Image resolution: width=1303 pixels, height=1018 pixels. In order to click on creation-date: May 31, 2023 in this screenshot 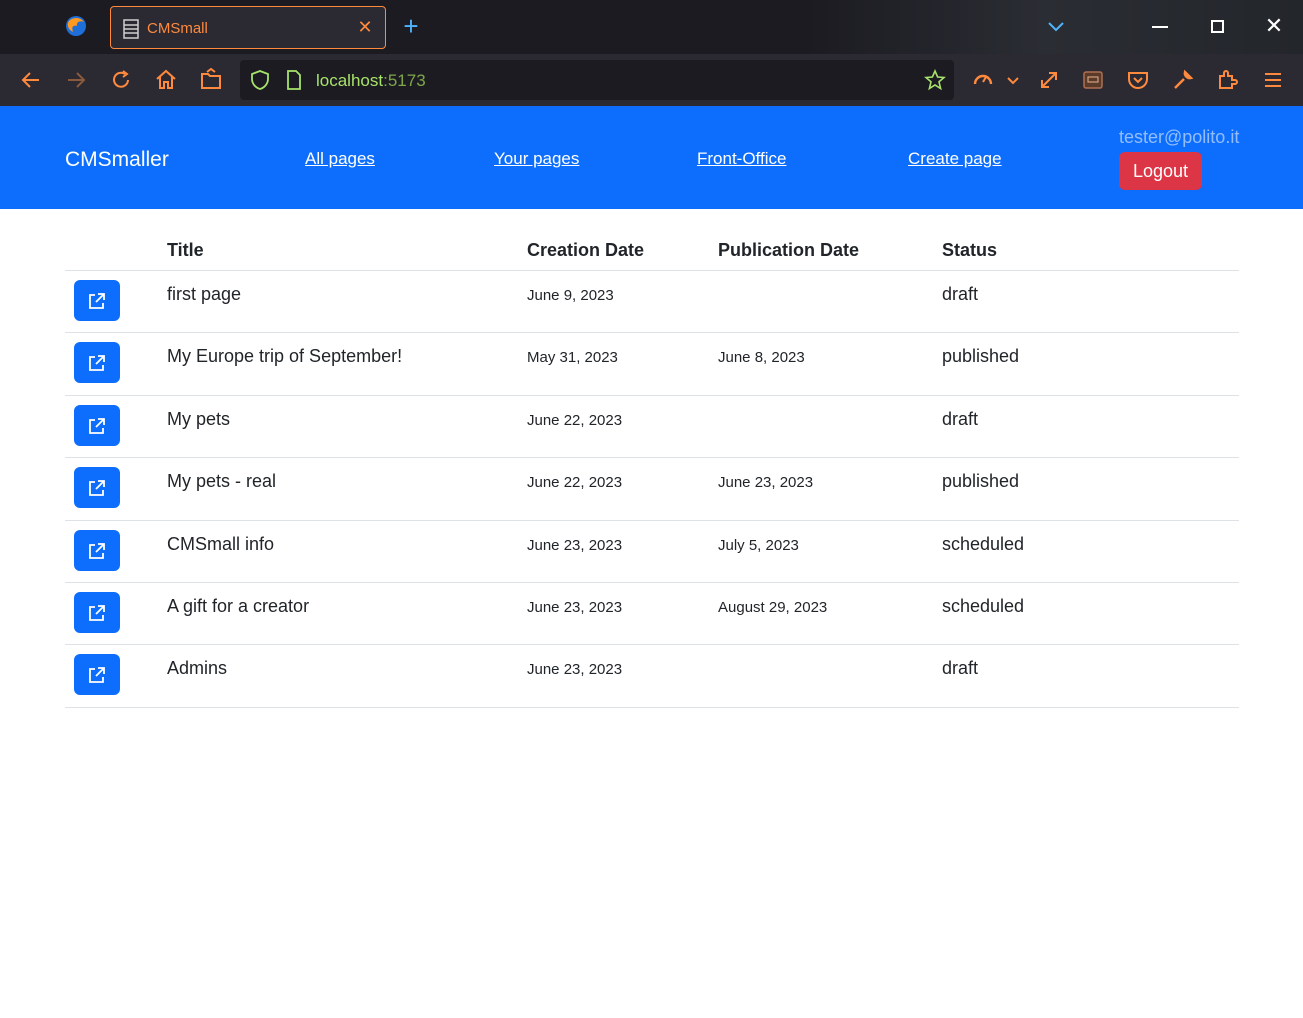, I will do `click(572, 358)`.